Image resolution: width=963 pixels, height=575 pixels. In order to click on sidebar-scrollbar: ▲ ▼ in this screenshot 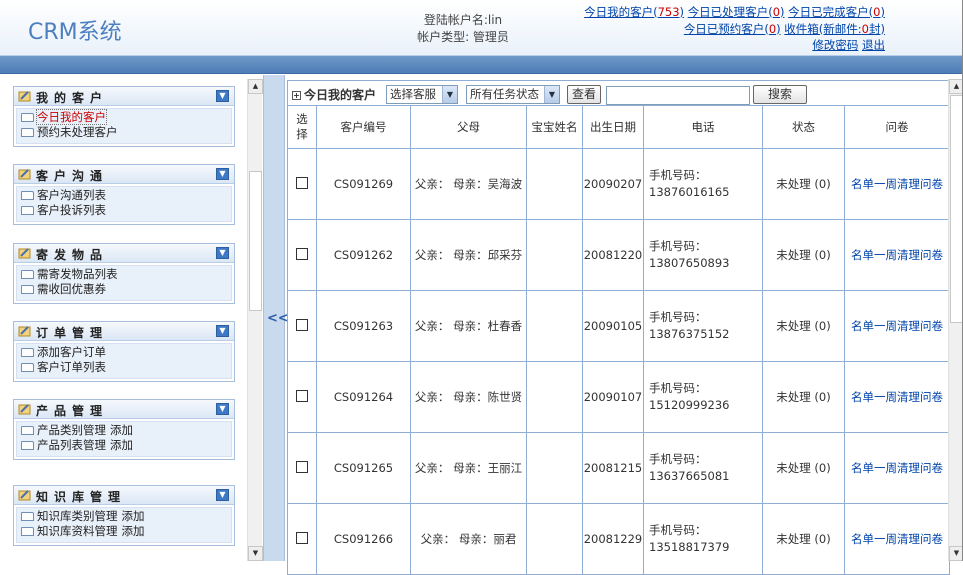, I will do `click(255, 320)`.